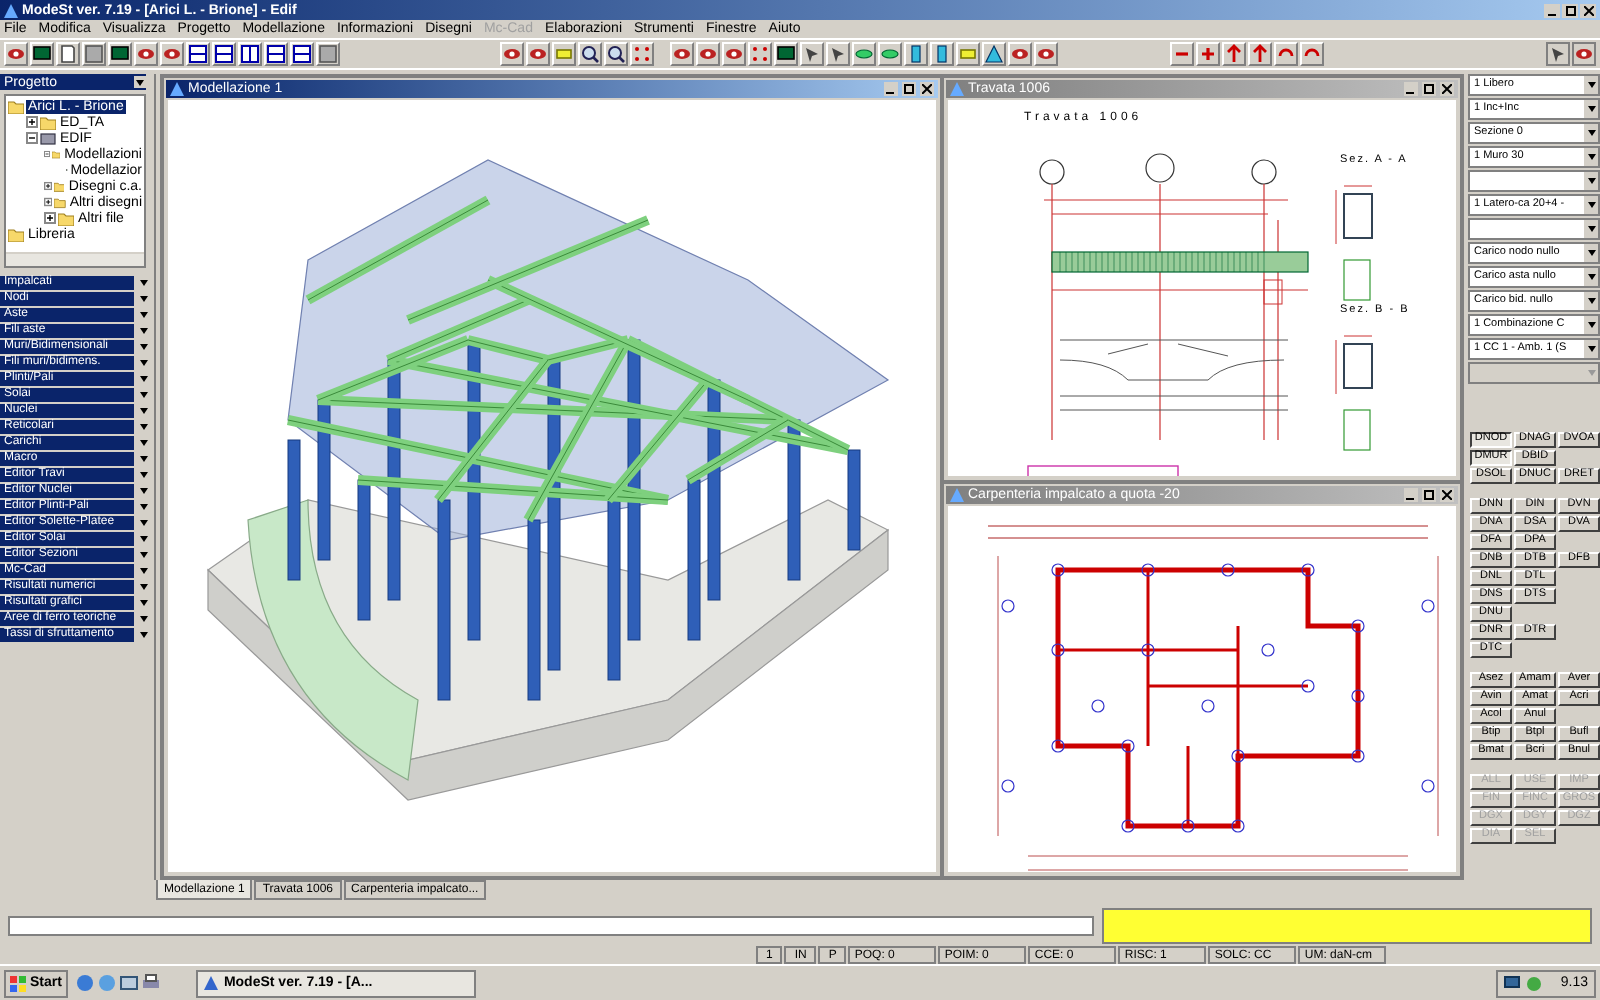 This screenshot has width=1600, height=1000. What do you see at coordinates (551, 926) in the screenshot?
I see `command-input` at bounding box center [551, 926].